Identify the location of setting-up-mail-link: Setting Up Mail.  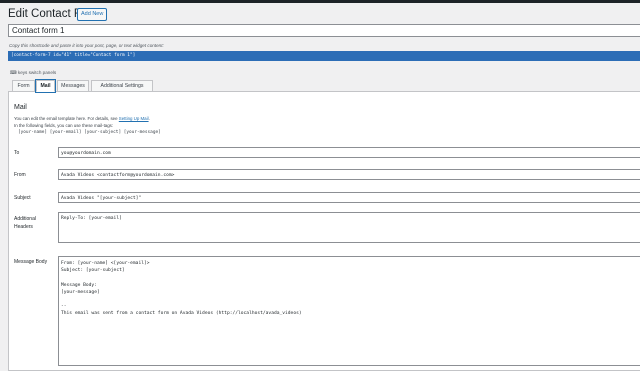
(134, 118).